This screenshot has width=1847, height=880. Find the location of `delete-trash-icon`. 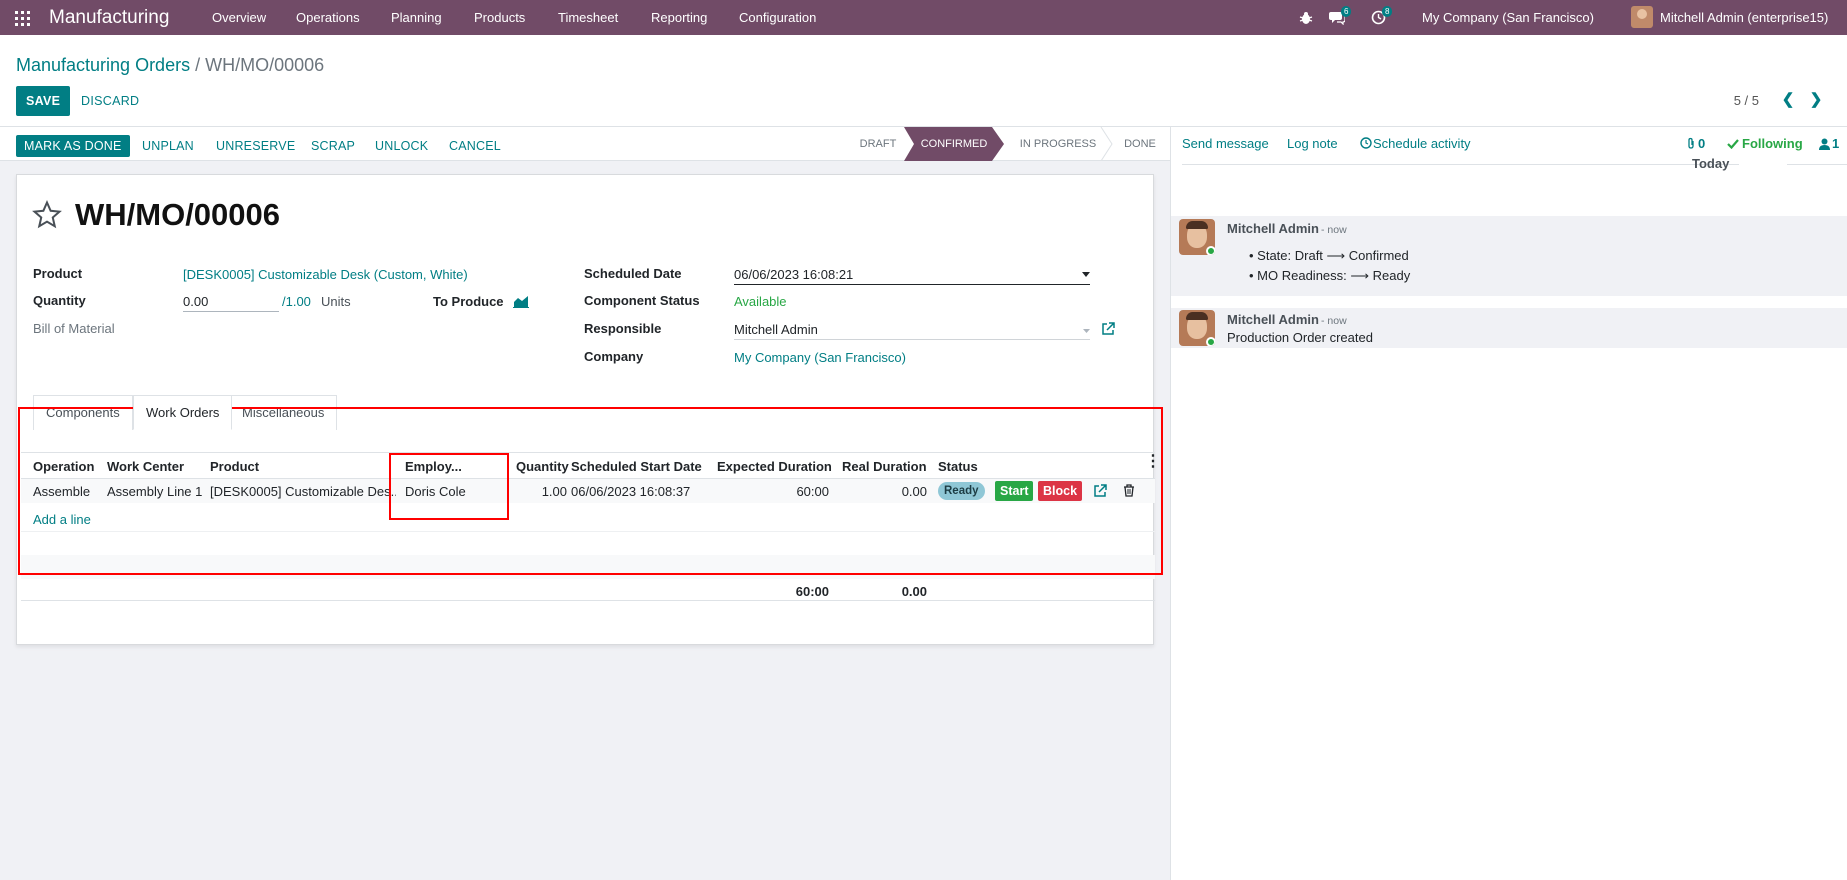

delete-trash-icon is located at coordinates (1129, 490).